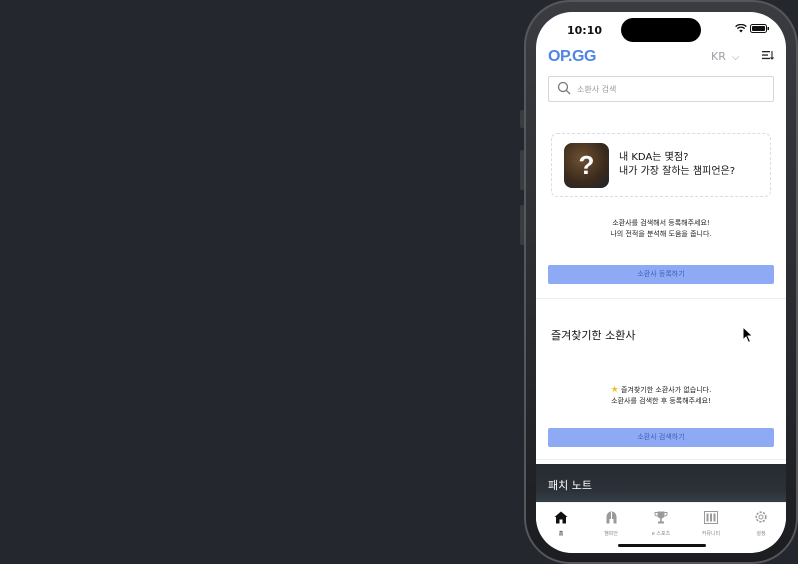  What do you see at coordinates (666, 390) in the screenshot?
I see `favorites-empty-line1: 즐겨찾기한 소환사가 없습니다.` at bounding box center [666, 390].